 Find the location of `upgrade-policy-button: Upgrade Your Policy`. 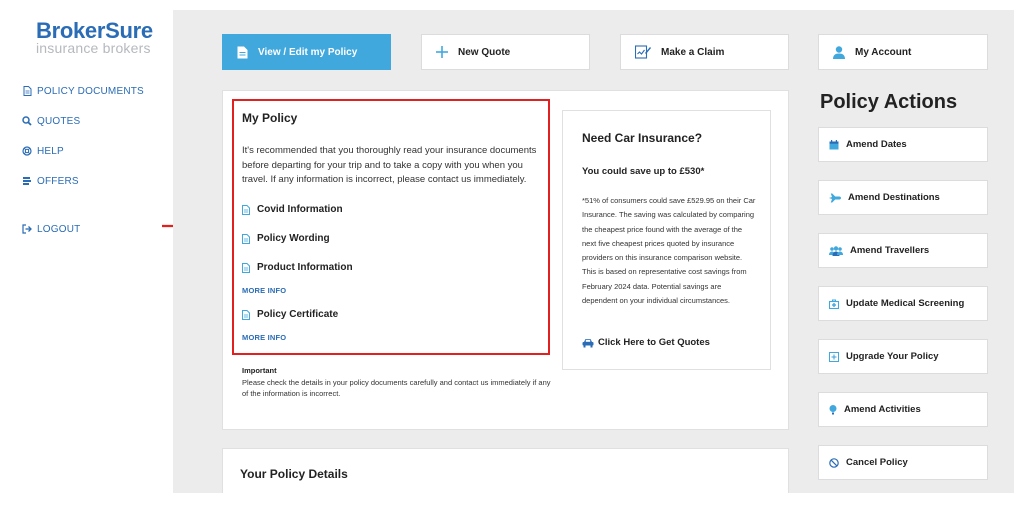

upgrade-policy-button: Upgrade Your Policy is located at coordinates (903, 356).